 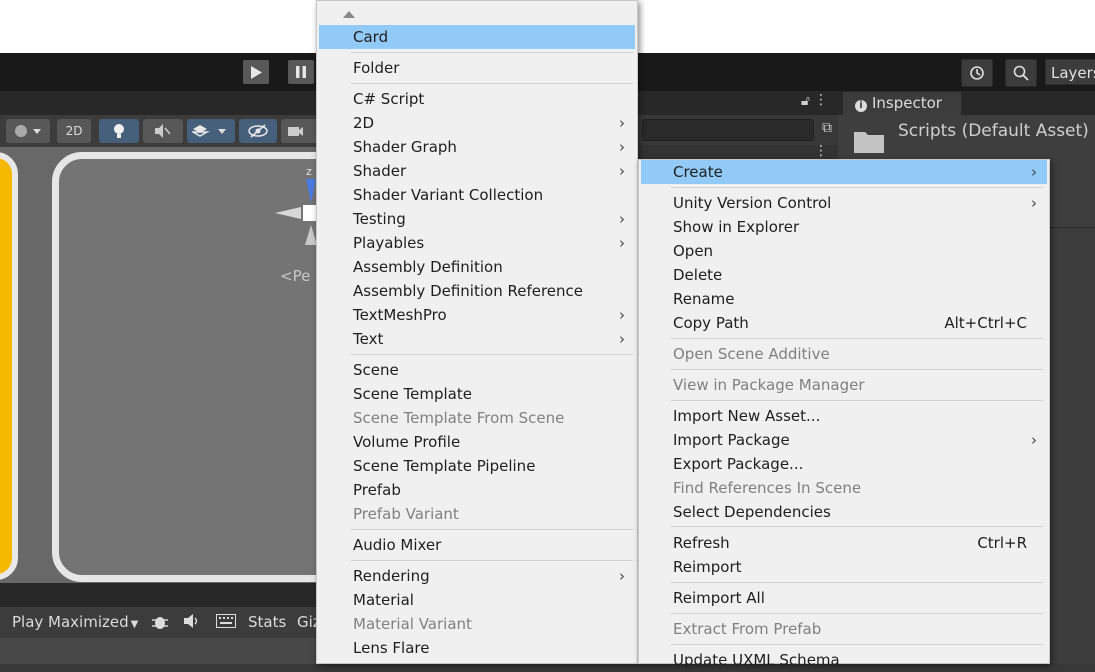 I want to click on camera-dropdown, so click(x=301, y=131).